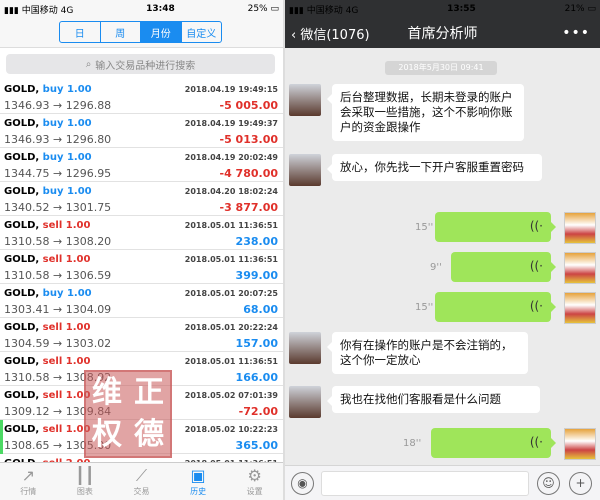 This screenshot has height=500, width=600. What do you see at coordinates (256, 343) in the screenshot?
I see `profit: 157.00` at bounding box center [256, 343].